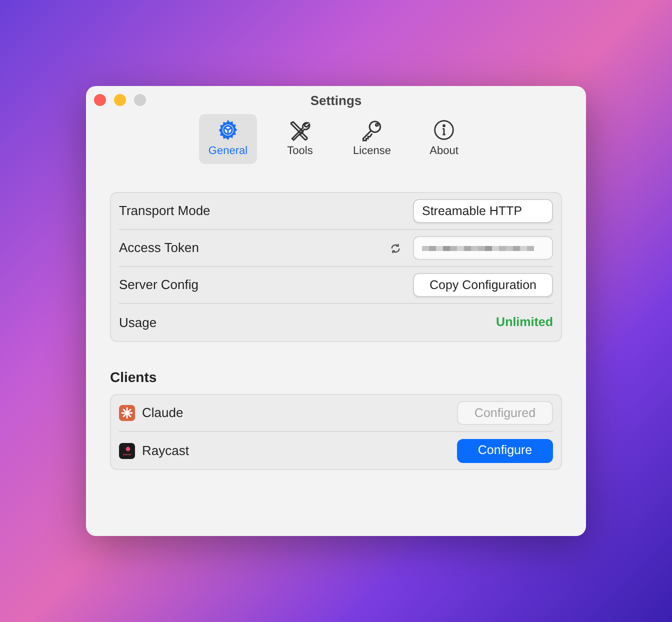 The height and width of the screenshot is (622, 672). I want to click on setting-label: Server Config, so click(158, 285).